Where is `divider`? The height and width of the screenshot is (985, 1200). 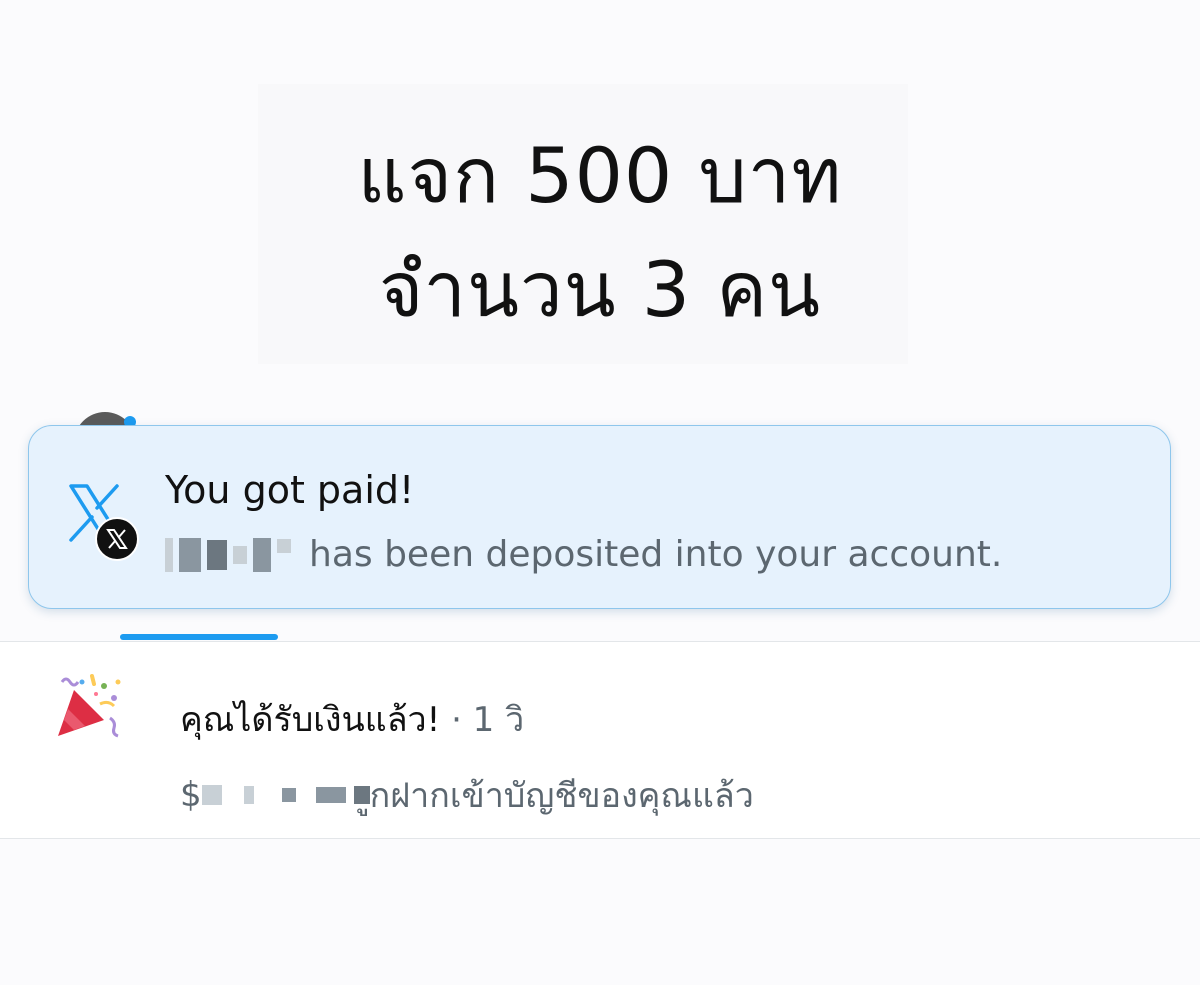
divider is located at coordinates (600, 838).